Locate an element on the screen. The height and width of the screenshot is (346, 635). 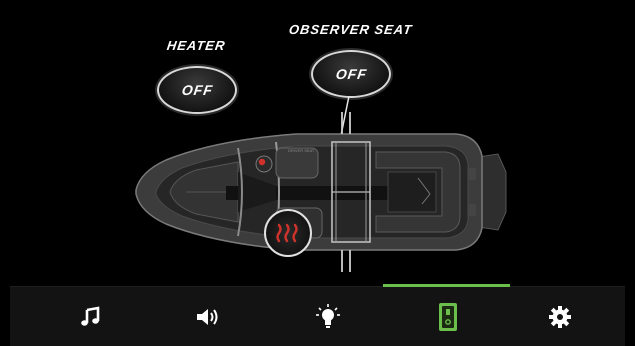
svg-text: DRIVER SEAT is located at coordinates (301, 150).